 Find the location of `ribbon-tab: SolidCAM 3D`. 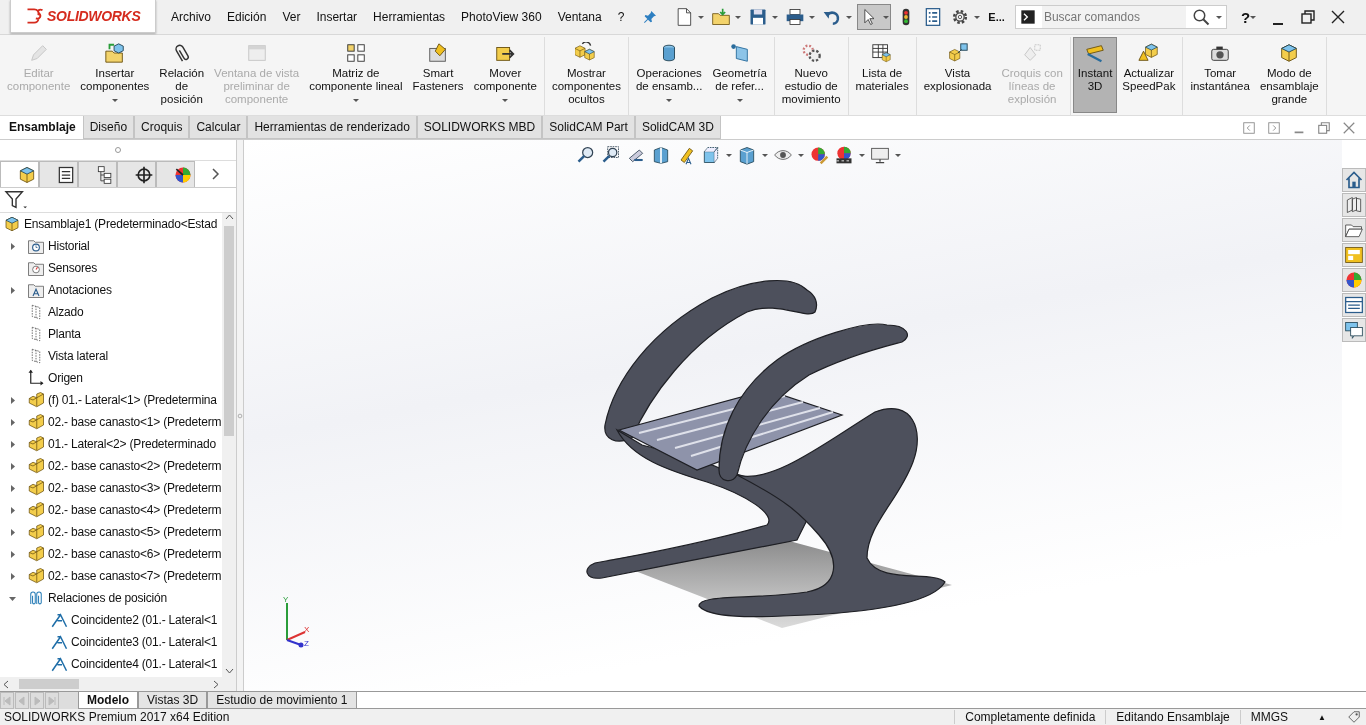

ribbon-tab: SolidCAM 3D is located at coordinates (677, 127).